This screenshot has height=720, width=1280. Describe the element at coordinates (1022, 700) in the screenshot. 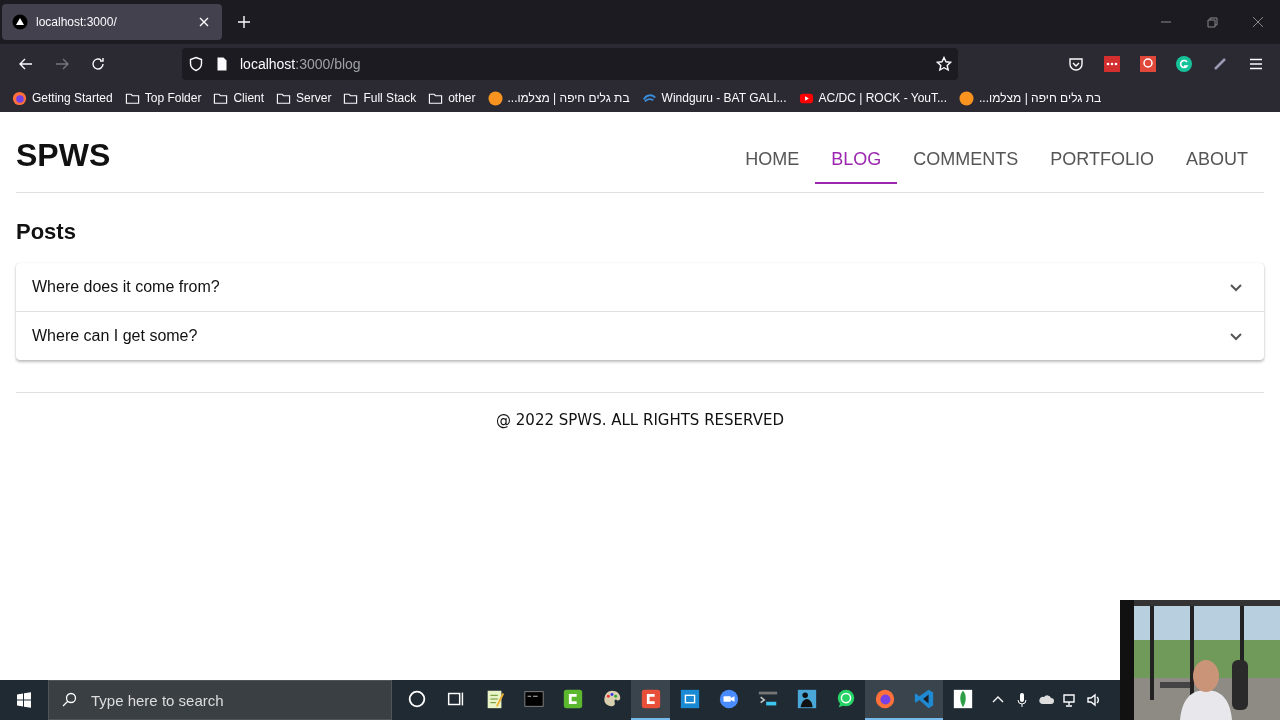

I see `microphone-icon` at that location.